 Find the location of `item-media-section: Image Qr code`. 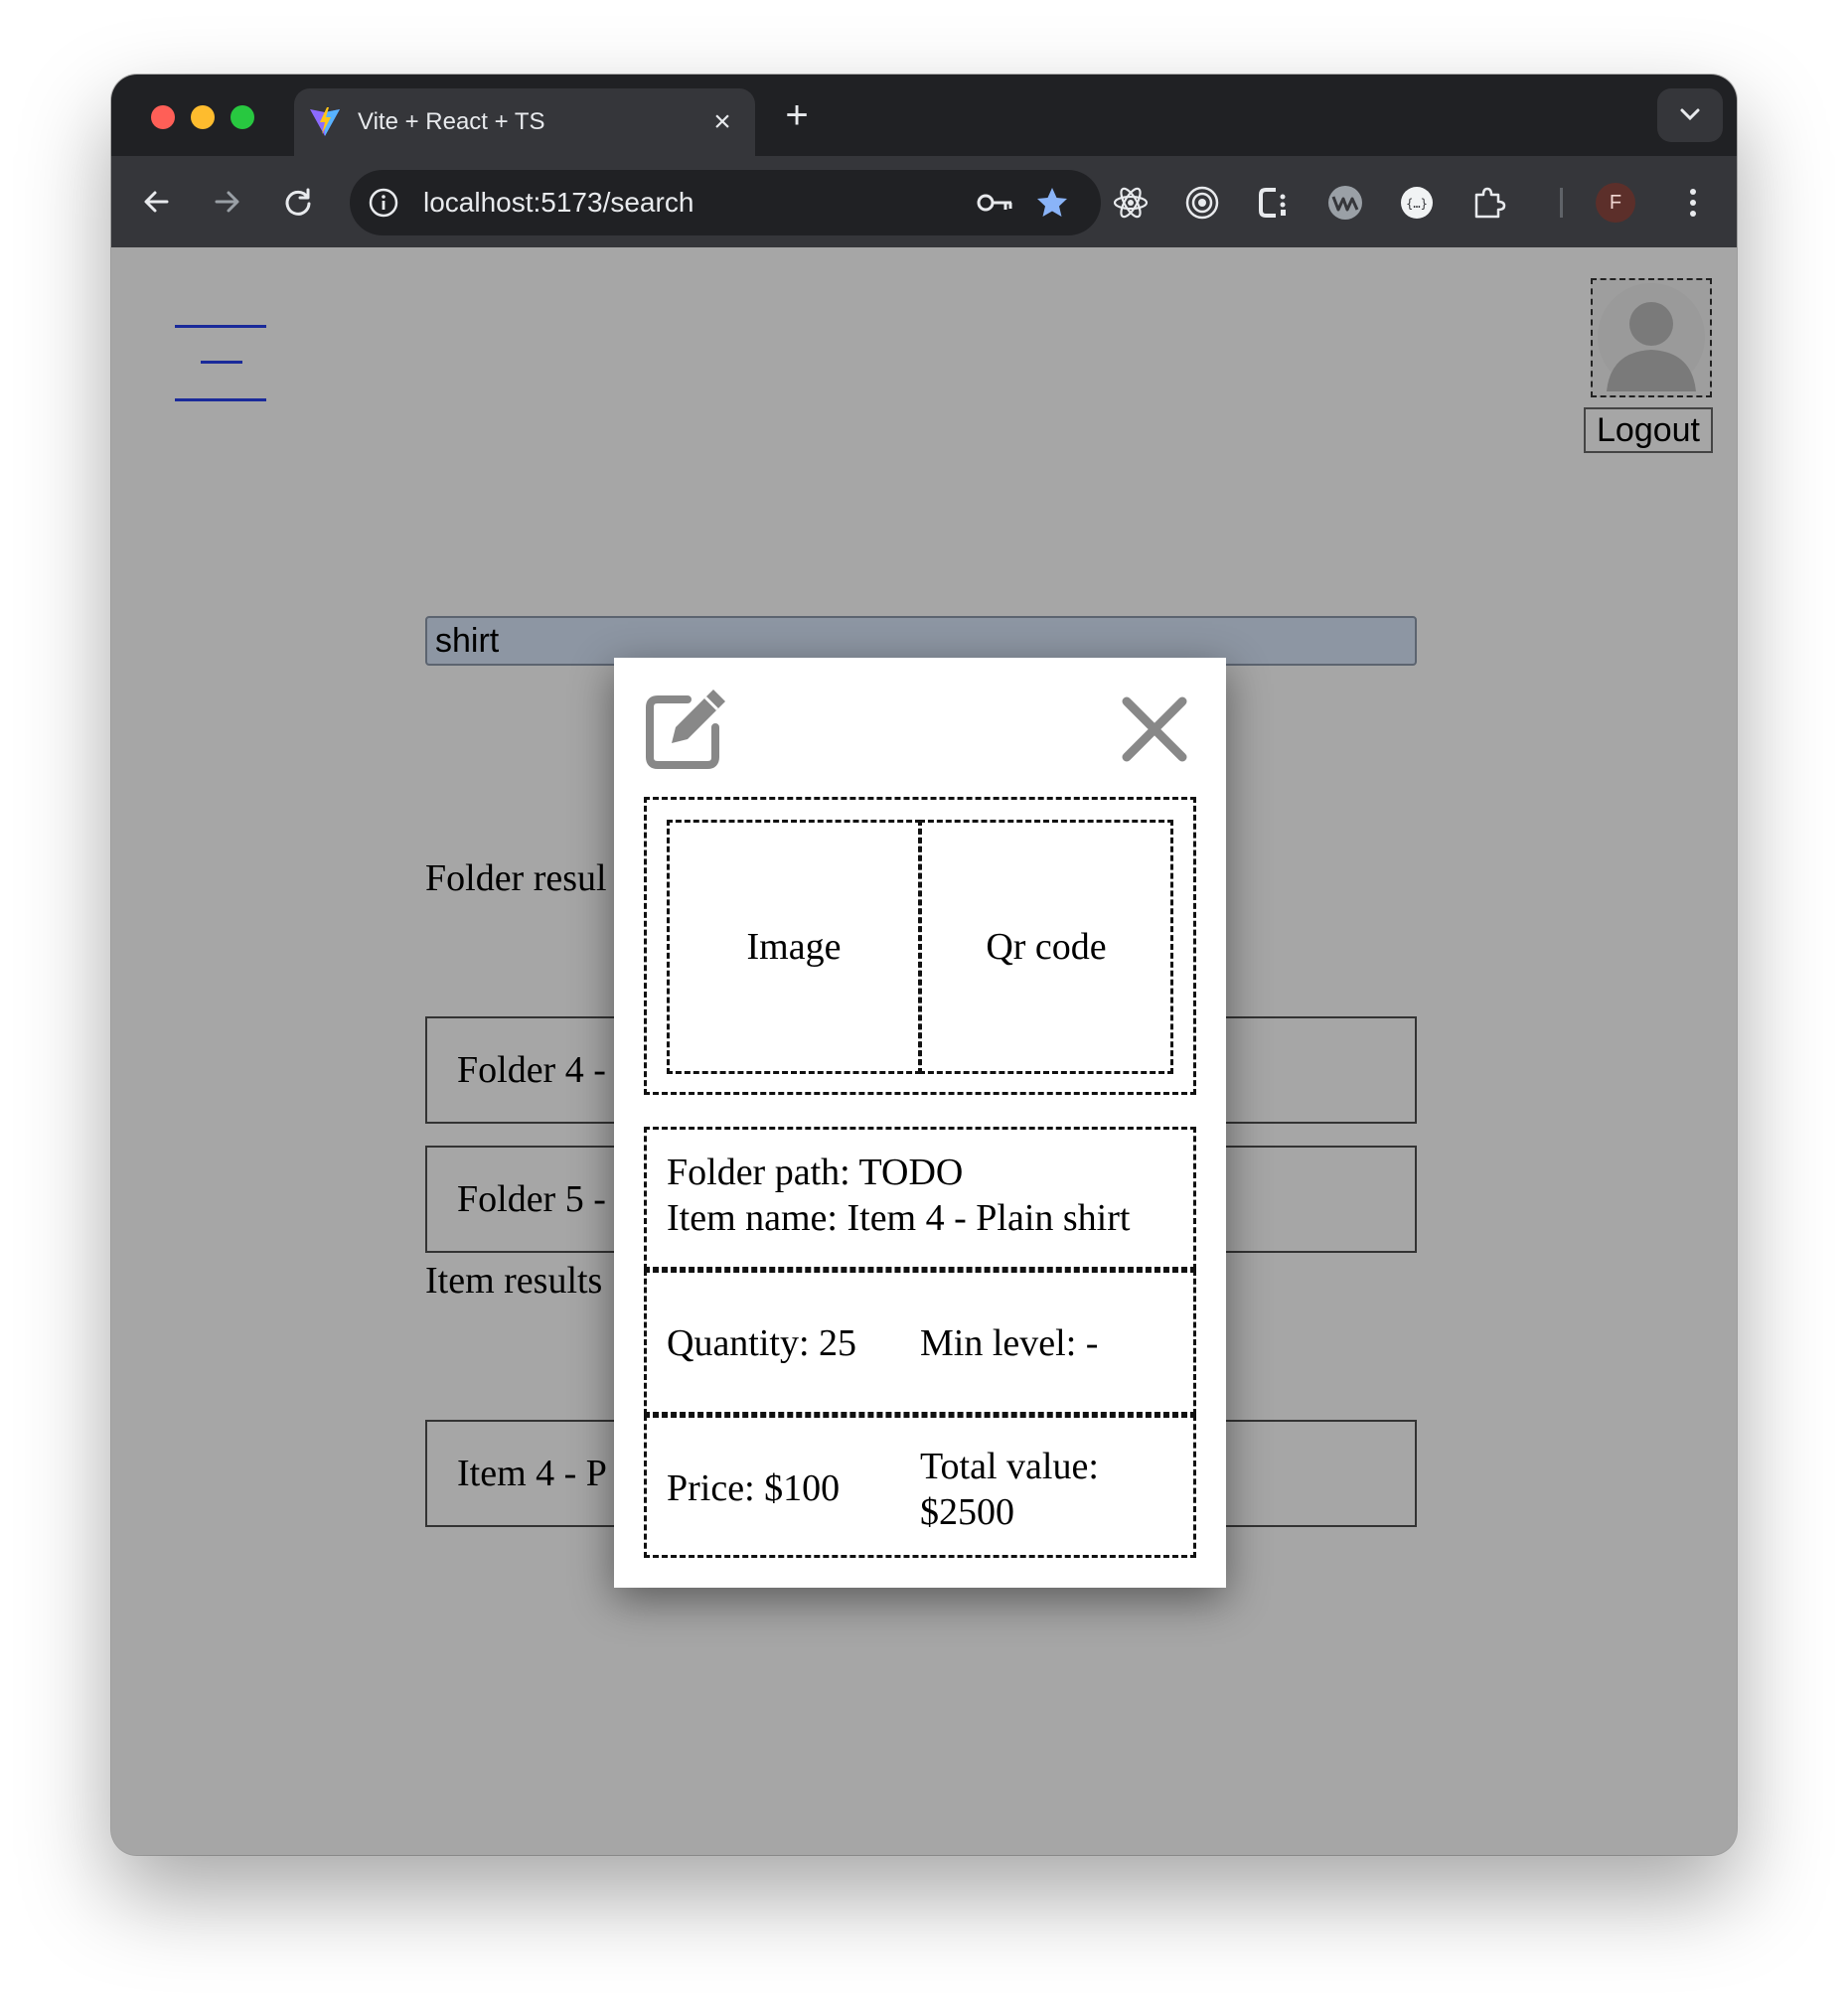

item-media-section: Image Qr code is located at coordinates (920, 946).